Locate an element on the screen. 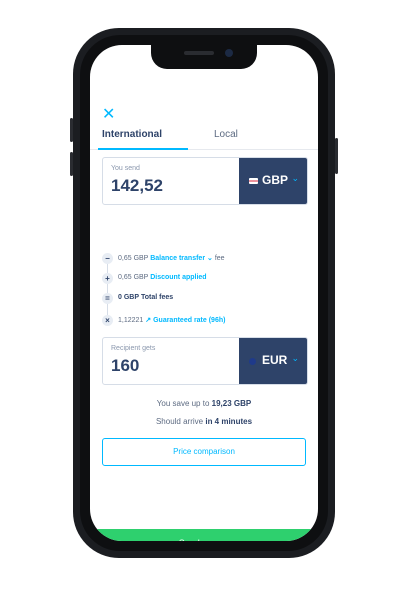 This screenshot has width=409, height=610. discount-applied-link: Discount applied is located at coordinates (178, 277).